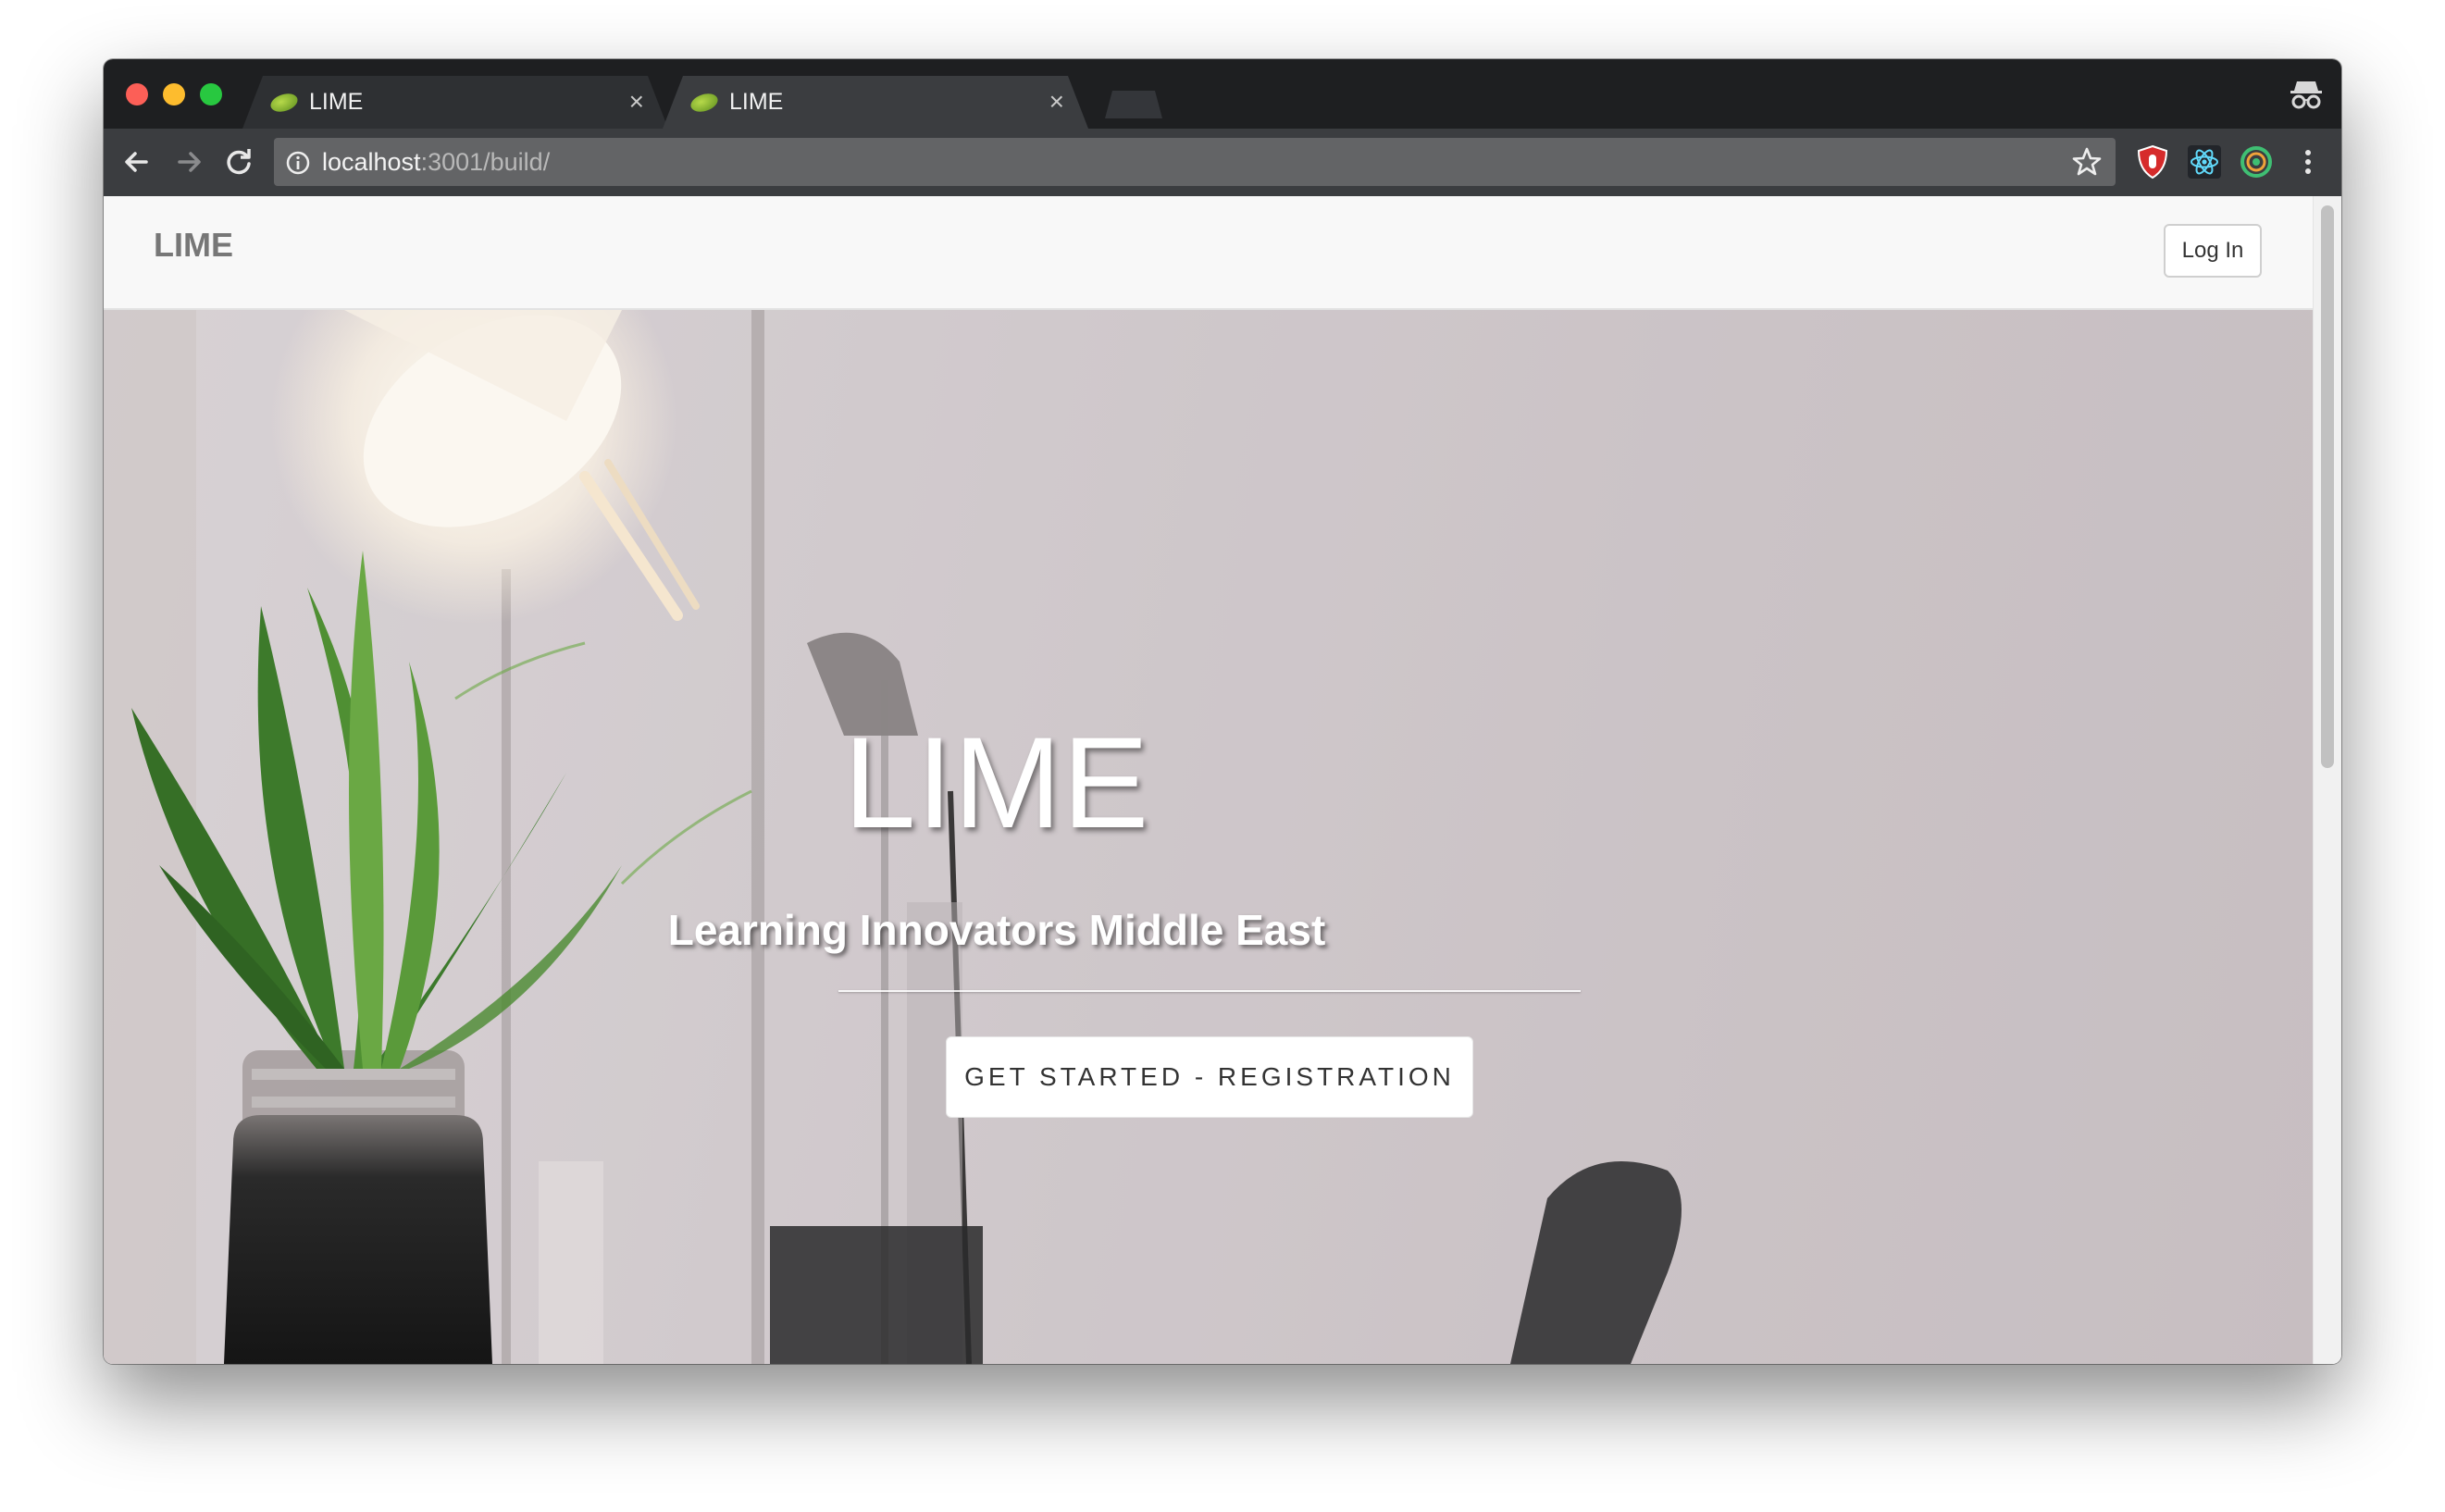  What do you see at coordinates (239, 161) in the screenshot?
I see `reload-icon` at bounding box center [239, 161].